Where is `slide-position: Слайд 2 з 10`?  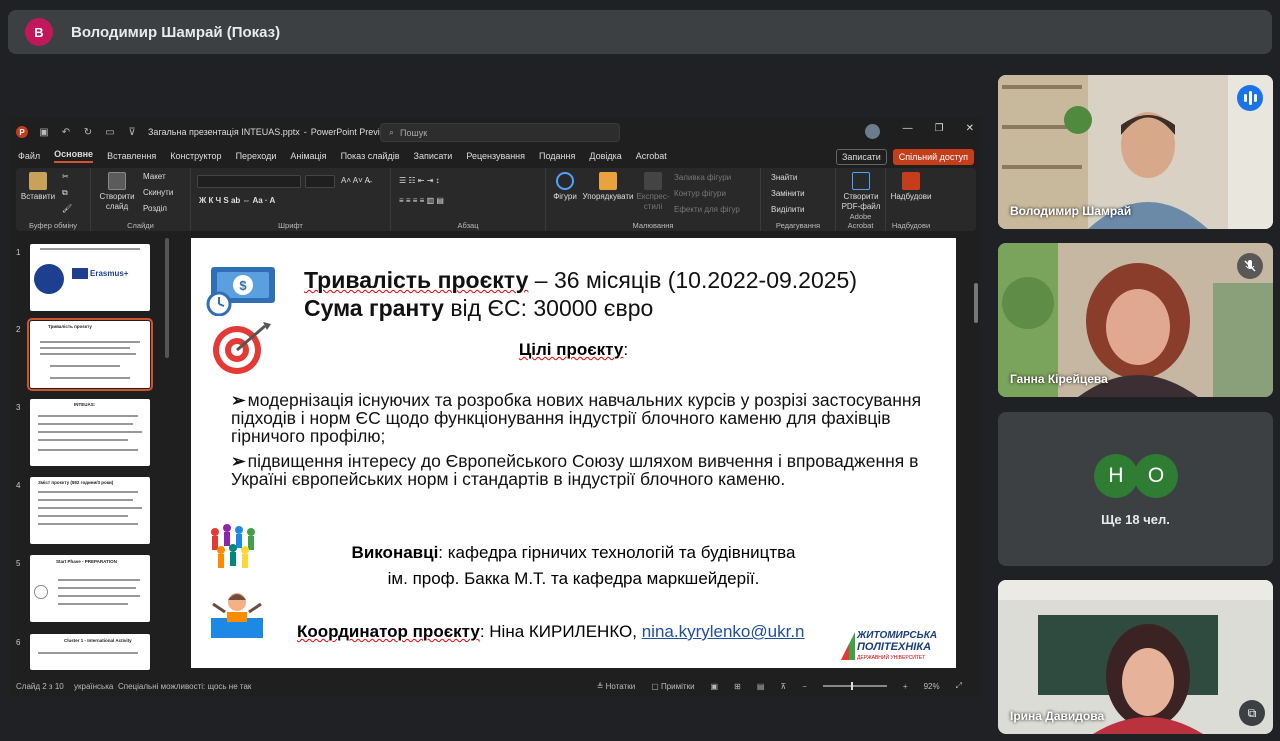 slide-position: Слайд 2 з 10 is located at coordinates (40, 686).